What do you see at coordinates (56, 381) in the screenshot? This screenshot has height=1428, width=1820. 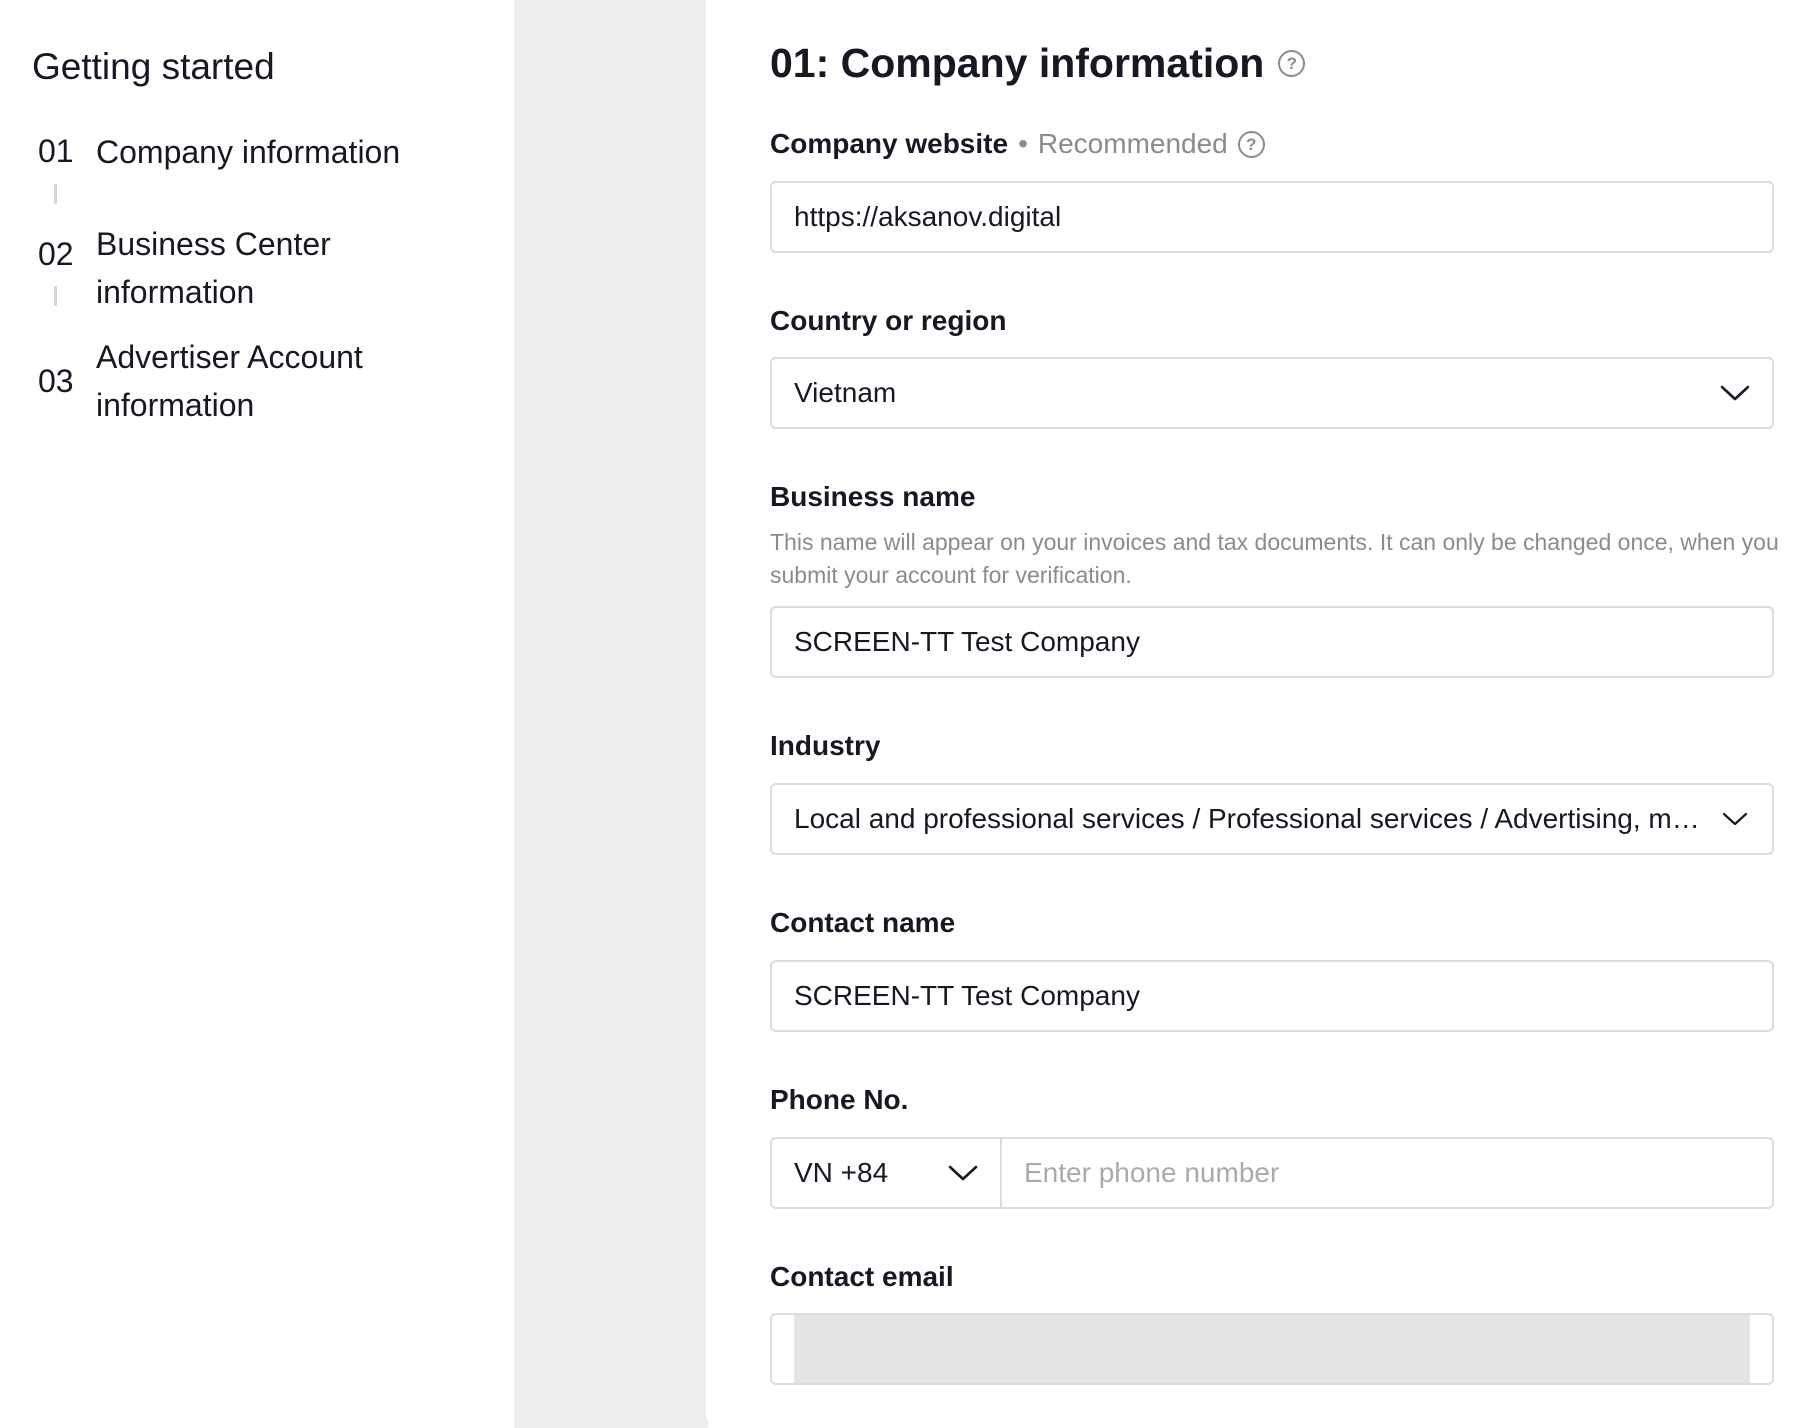 I see `step-number: 03` at bounding box center [56, 381].